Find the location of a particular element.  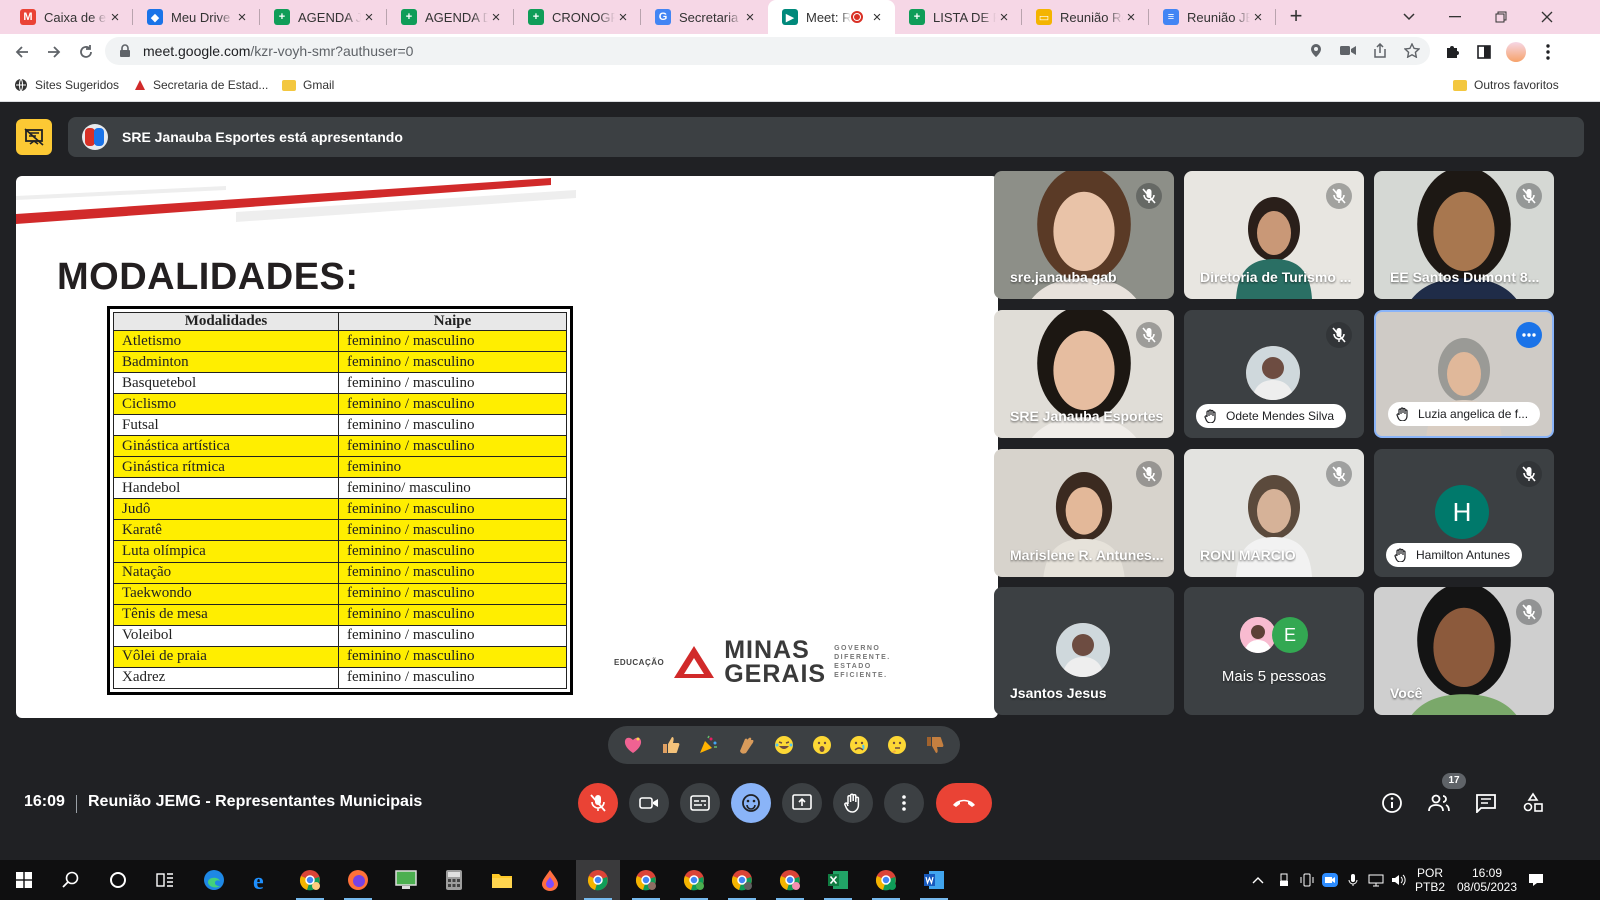

thumbs-up-reaction is located at coordinates (671, 745).